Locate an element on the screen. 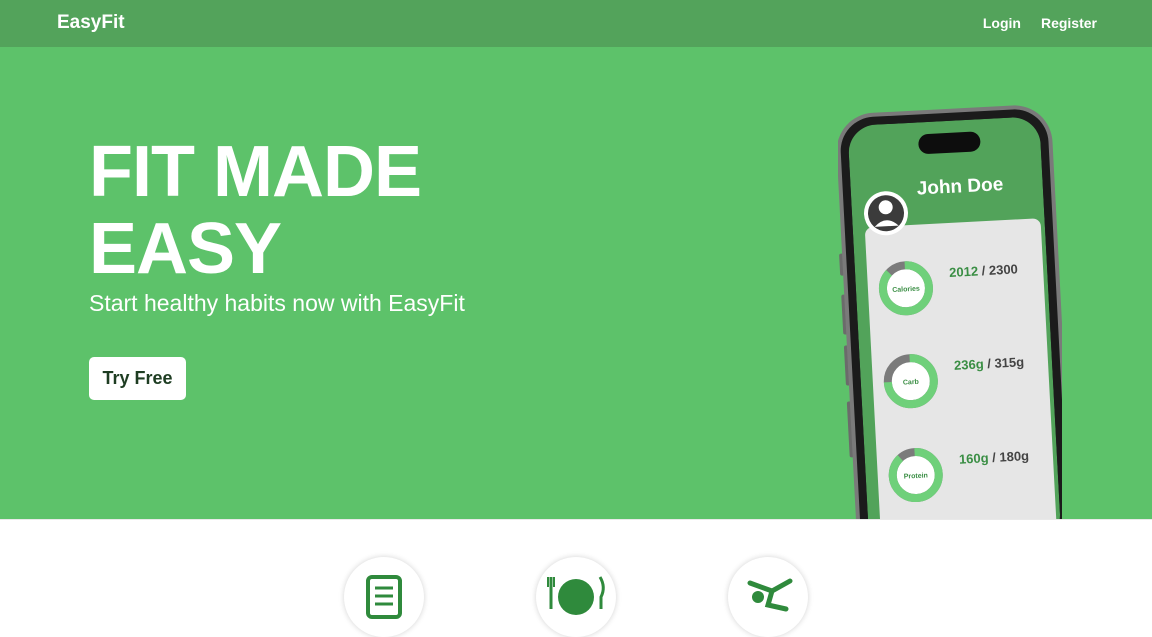  feature-exercise is located at coordinates (768, 597).